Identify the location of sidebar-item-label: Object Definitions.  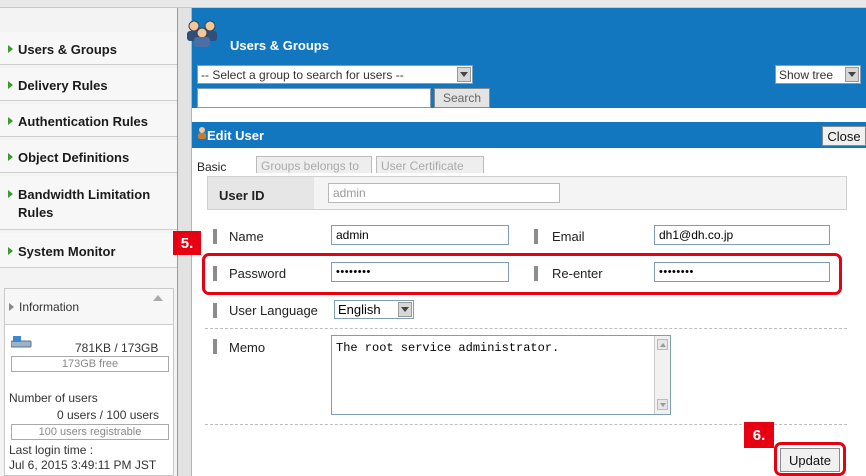
(74, 157).